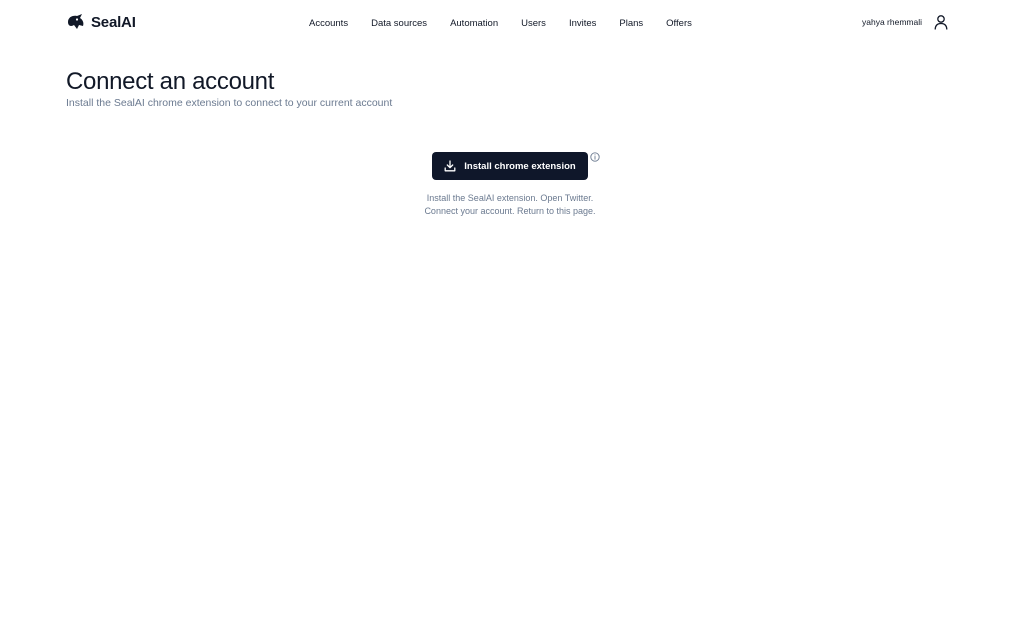  What do you see at coordinates (631, 23) in the screenshot?
I see `nav-item-plans: Plans` at bounding box center [631, 23].